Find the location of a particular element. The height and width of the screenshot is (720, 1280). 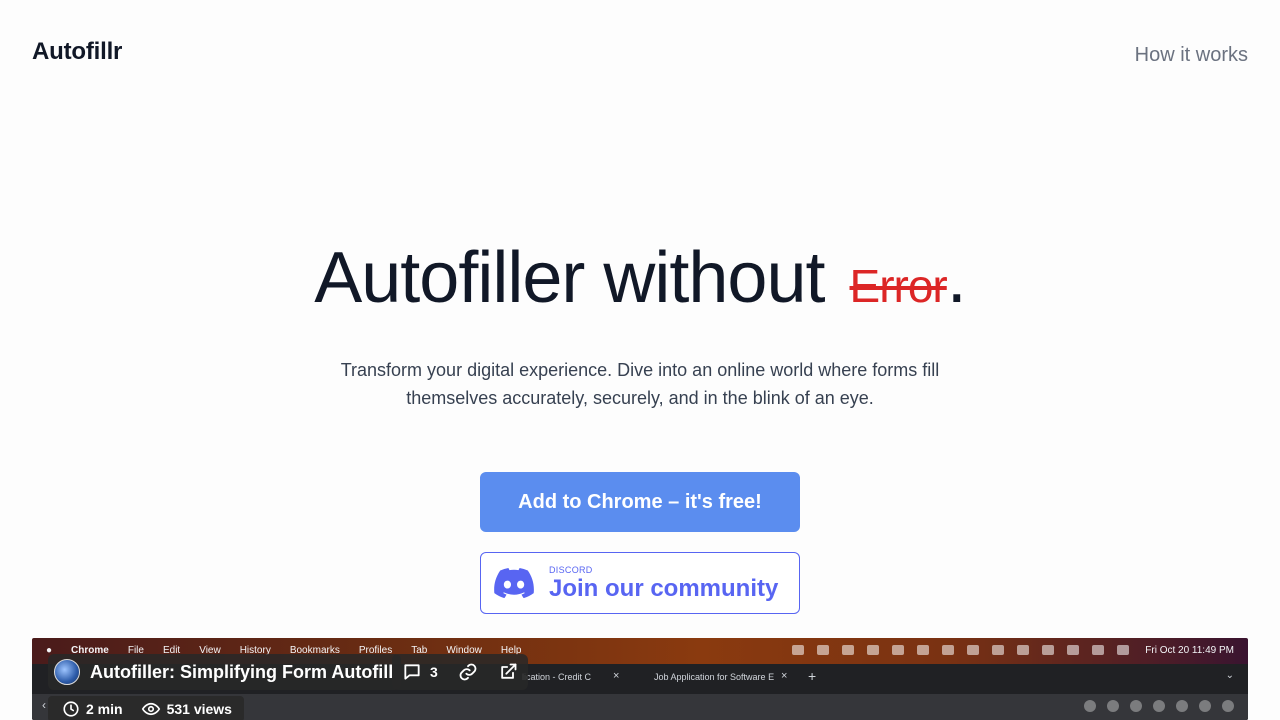

copy-link-button is located at coordinates (468, 672).